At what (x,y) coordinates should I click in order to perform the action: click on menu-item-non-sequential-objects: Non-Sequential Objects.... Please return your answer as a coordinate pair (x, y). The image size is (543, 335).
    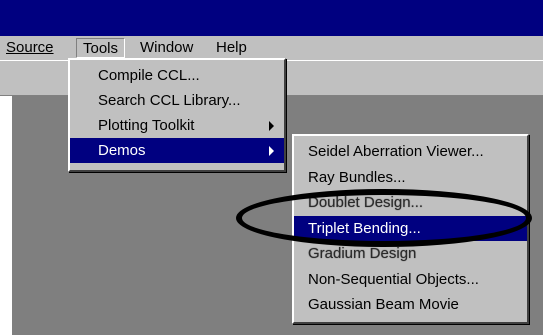
    Looking at the image, I should click on (410, 280).